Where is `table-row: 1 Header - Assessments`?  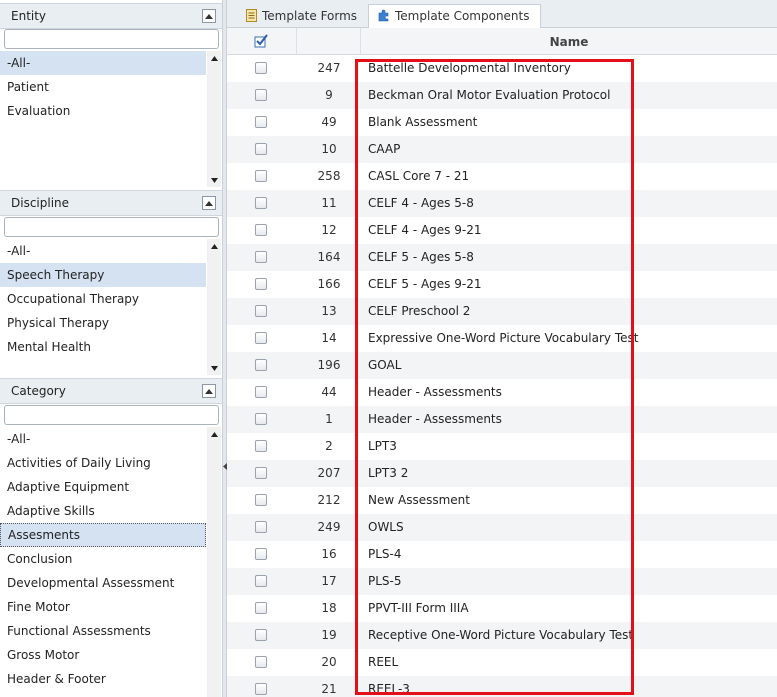 table-row: 1 Header - Assessments is located at coordinates (502, 419).